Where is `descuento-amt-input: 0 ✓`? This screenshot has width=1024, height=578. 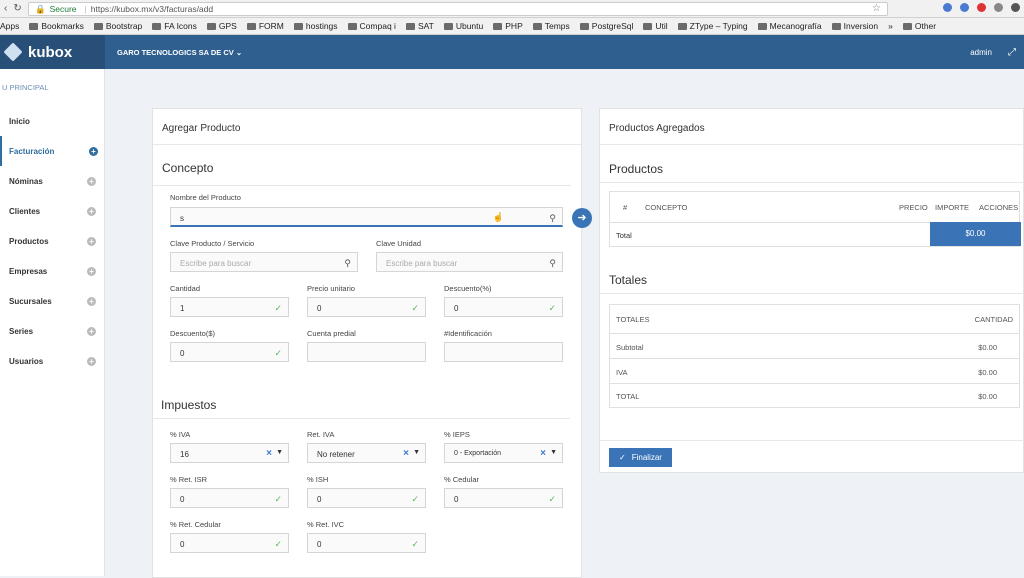 descuento-amt-input: 0 ✓ is located at coordinates (229, 352).